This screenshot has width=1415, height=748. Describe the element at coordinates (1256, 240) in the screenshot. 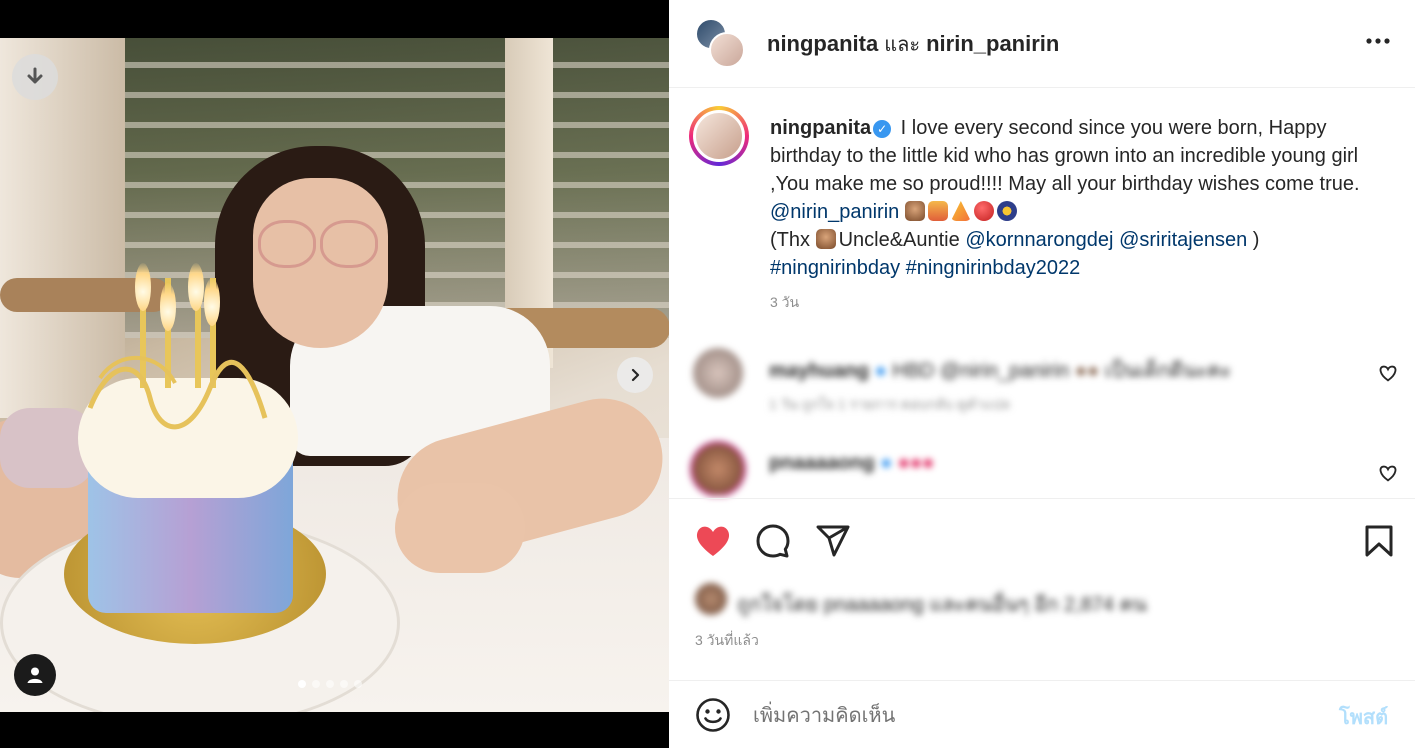

I see `thx-suffix: )` at that location.